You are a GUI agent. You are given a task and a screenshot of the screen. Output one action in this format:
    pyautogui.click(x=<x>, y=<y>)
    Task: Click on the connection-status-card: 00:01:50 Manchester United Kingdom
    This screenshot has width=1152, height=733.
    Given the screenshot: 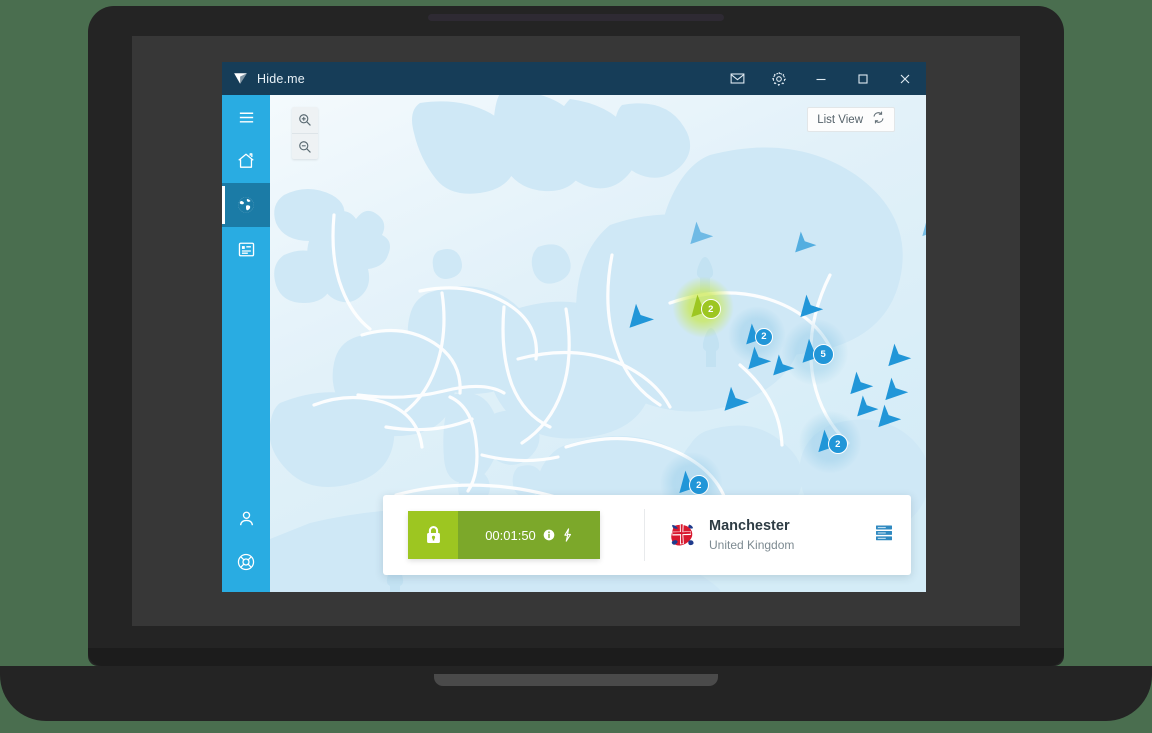 What is the action you would take?
    pyautogui.click(x=647, y=535)
    